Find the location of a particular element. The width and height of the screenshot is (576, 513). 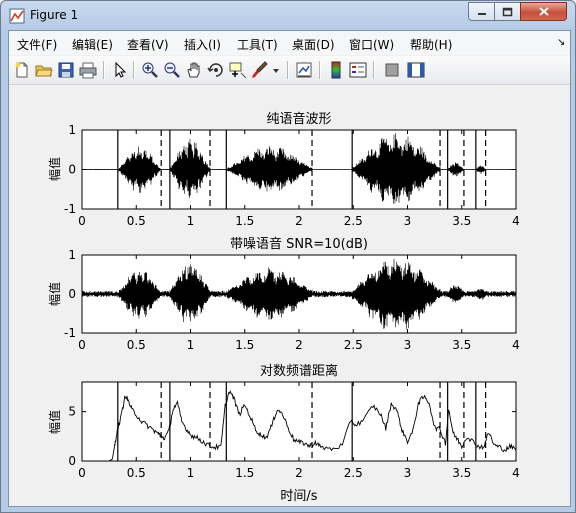

brush-icon is located at coordinates (260, 70).